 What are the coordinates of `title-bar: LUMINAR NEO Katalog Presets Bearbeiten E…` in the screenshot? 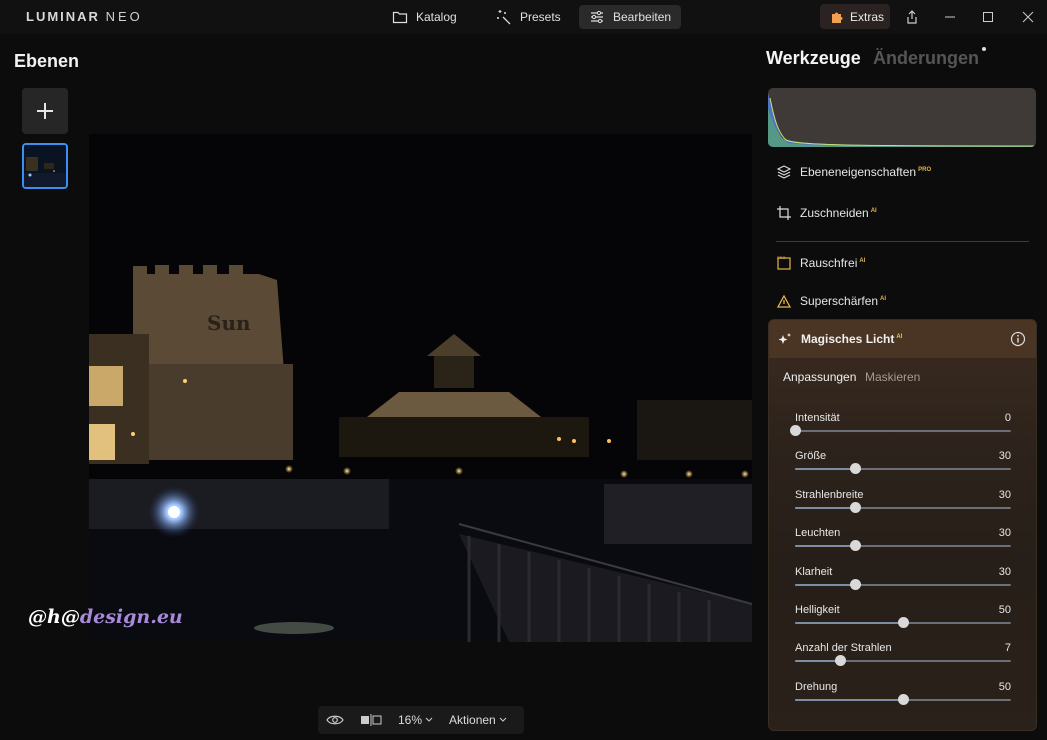 It's located at (523, 17).